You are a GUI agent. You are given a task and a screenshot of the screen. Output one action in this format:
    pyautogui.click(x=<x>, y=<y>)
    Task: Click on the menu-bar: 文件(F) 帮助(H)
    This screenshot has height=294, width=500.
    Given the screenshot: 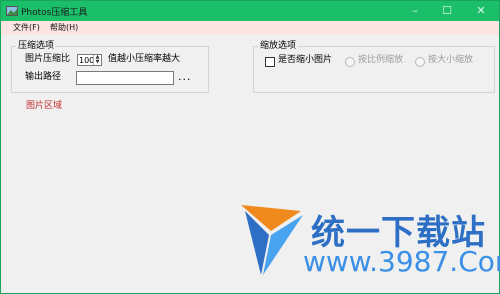 What is the action you would take?
    pyautogui.click(x=250, y=28)
    